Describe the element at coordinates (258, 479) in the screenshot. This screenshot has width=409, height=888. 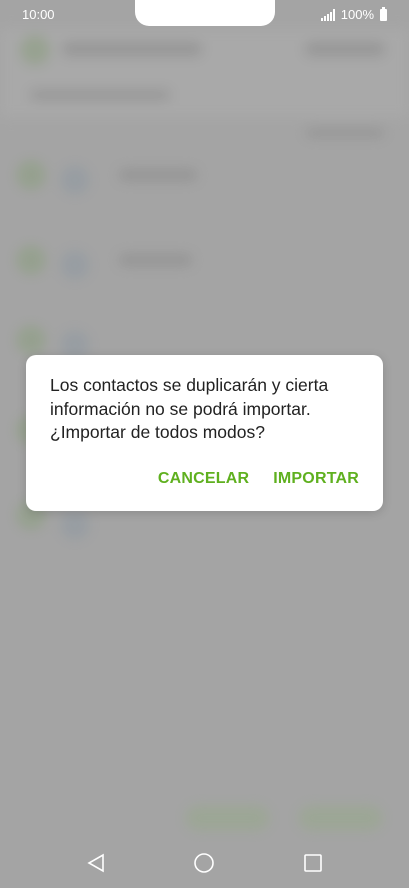
I see `dialog-actions: CANCELAR IMPORTAR` at that location.